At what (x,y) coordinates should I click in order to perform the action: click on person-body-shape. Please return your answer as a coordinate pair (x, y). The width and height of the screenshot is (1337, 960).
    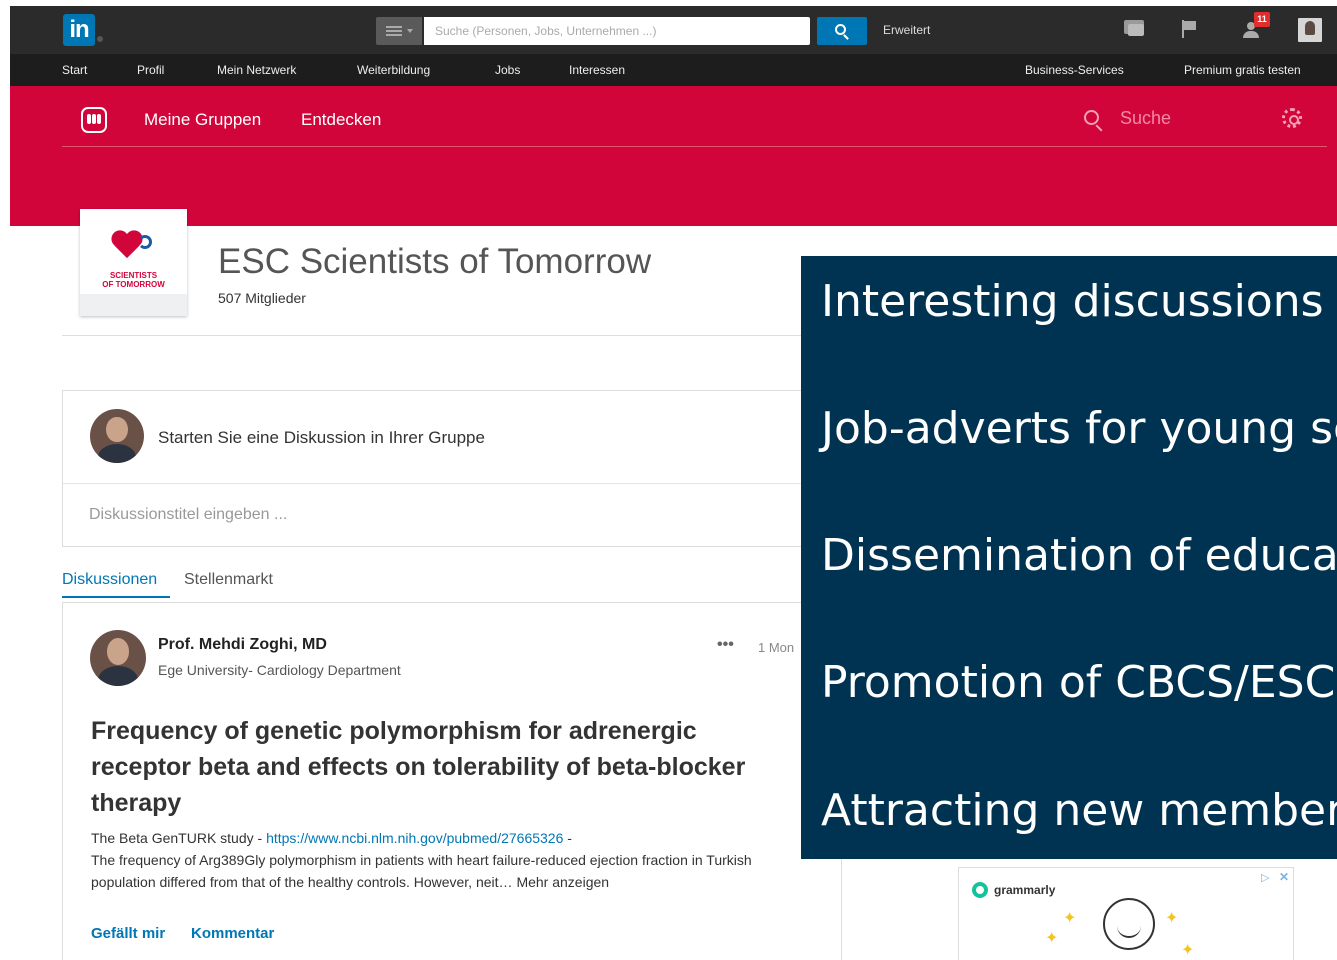
    Looking at the image, I should click on (1251, 34).